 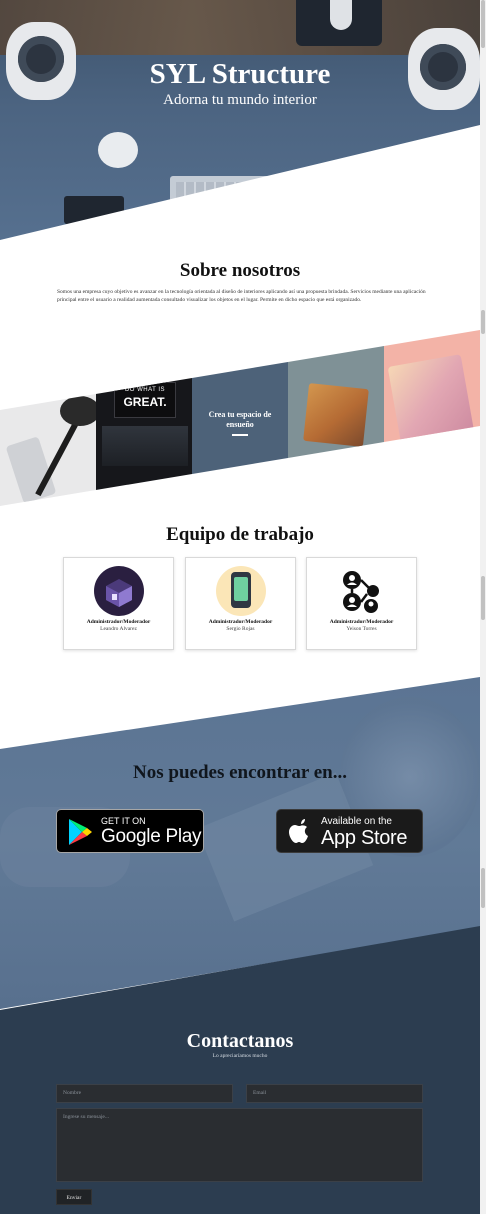 What do you see at coordinates (145, 446) in the screenshot?
I see `gallery-monitor-image` at bounding box center [145, 446].